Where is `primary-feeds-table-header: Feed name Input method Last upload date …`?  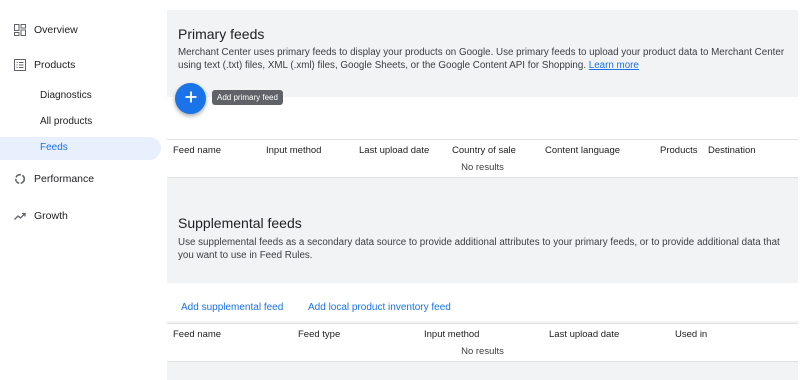 primary-feeds-table-header: Feed name Input method Last upload date … is located at coordinates (482, 150).